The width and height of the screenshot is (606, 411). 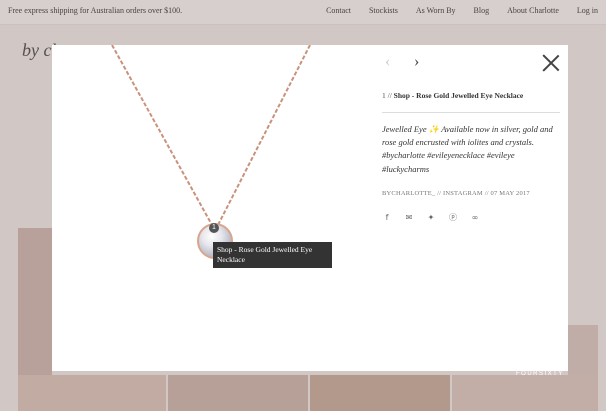 What do you see at coordinates (392, 62) in the screenshot?
I see `previous-arrow-icon: ‹` at bounding box center [392, 62].